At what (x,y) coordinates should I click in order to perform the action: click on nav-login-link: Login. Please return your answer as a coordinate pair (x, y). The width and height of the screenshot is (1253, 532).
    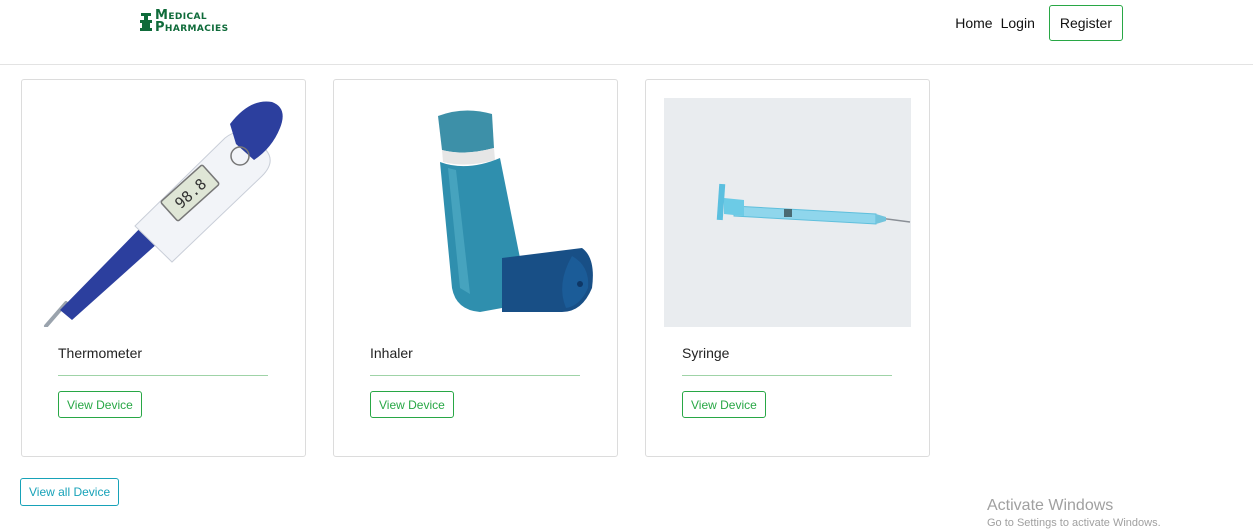
    Looking at the image, I should click on (1018, 23).